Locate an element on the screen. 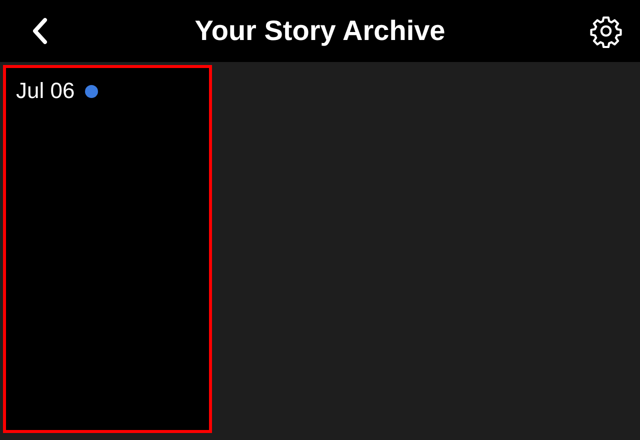 Image resolution: width=640 pixels, height=440 pixels. settings-icon is located at coordinates (606, 31).